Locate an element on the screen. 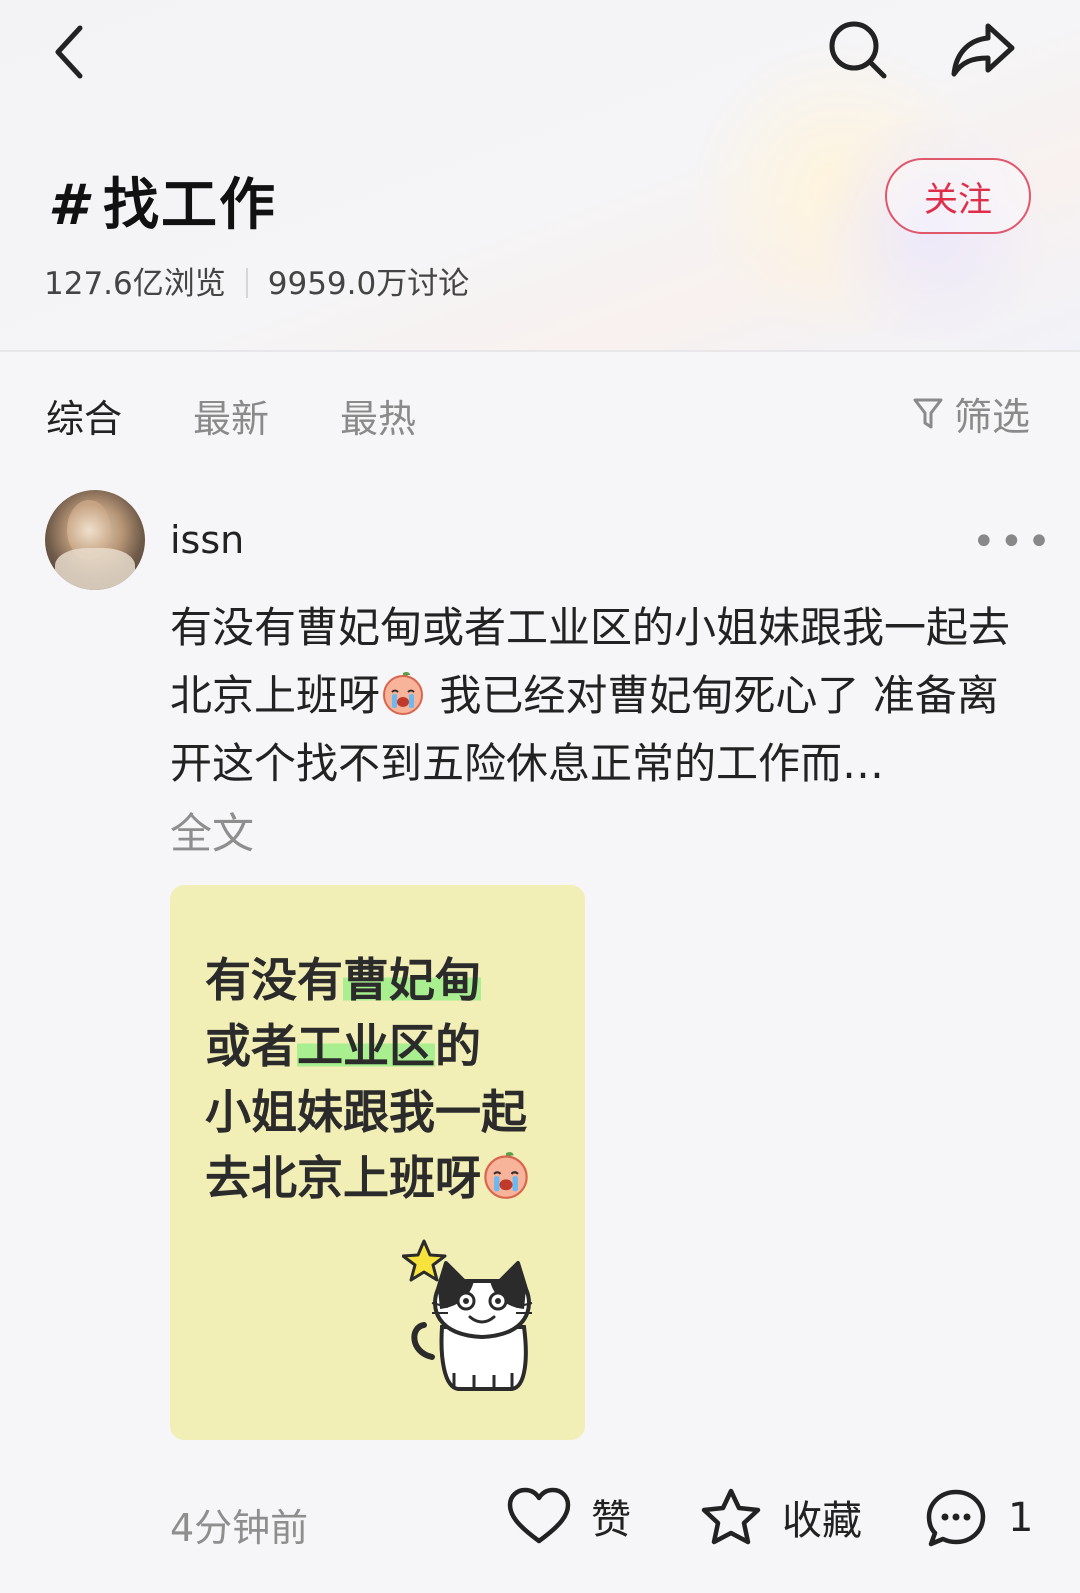 This screenshot has height=1593, width=1080. search-icon is located at coordinates (858, 50).